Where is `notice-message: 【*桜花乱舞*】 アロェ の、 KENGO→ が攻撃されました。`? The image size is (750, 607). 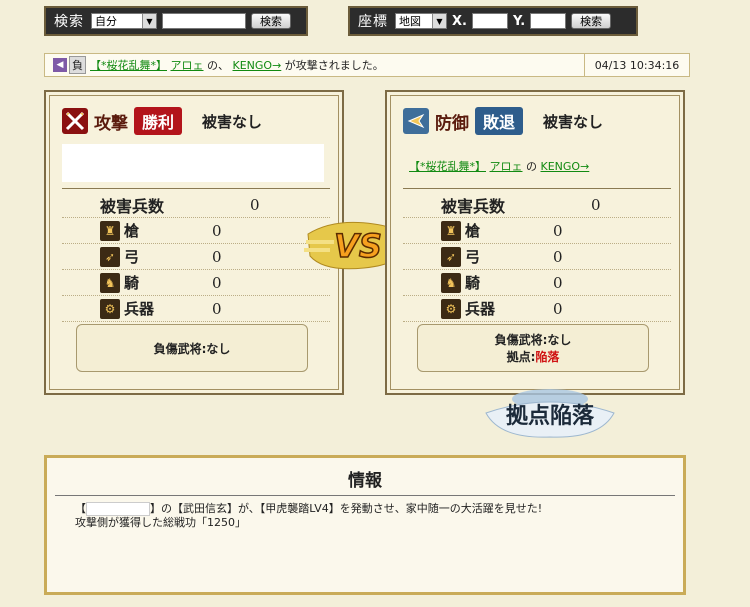 notice-message: 【*桜花乱舞*】 アロェ の、 KENGO→ が攻撃されました。 is located at coordinates (337, 65).